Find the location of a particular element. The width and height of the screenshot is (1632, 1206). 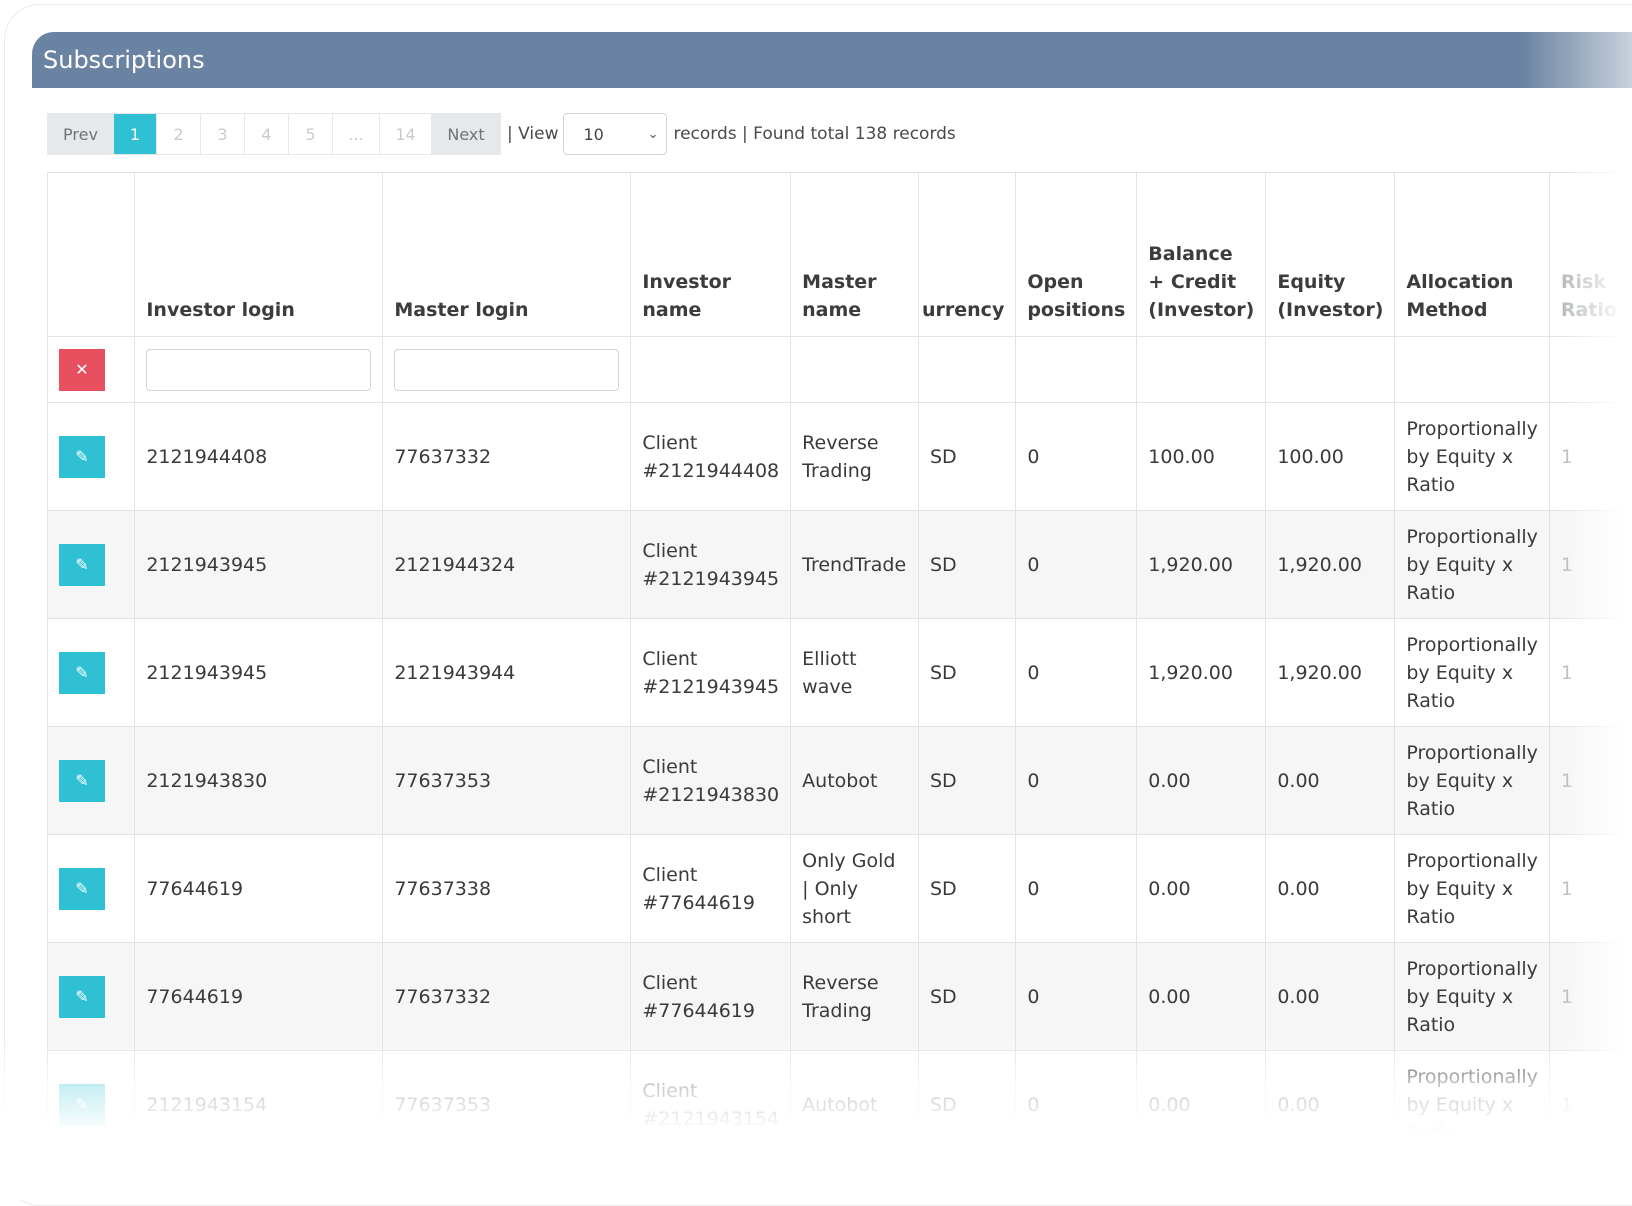

page-button-14: 14 is located at coordinates (406, 134).